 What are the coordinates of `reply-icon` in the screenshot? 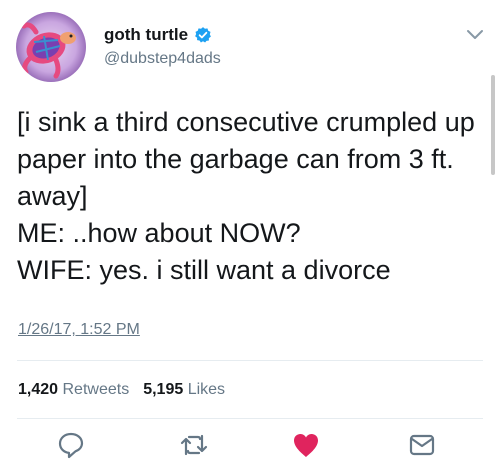 It's located at (71, 445).